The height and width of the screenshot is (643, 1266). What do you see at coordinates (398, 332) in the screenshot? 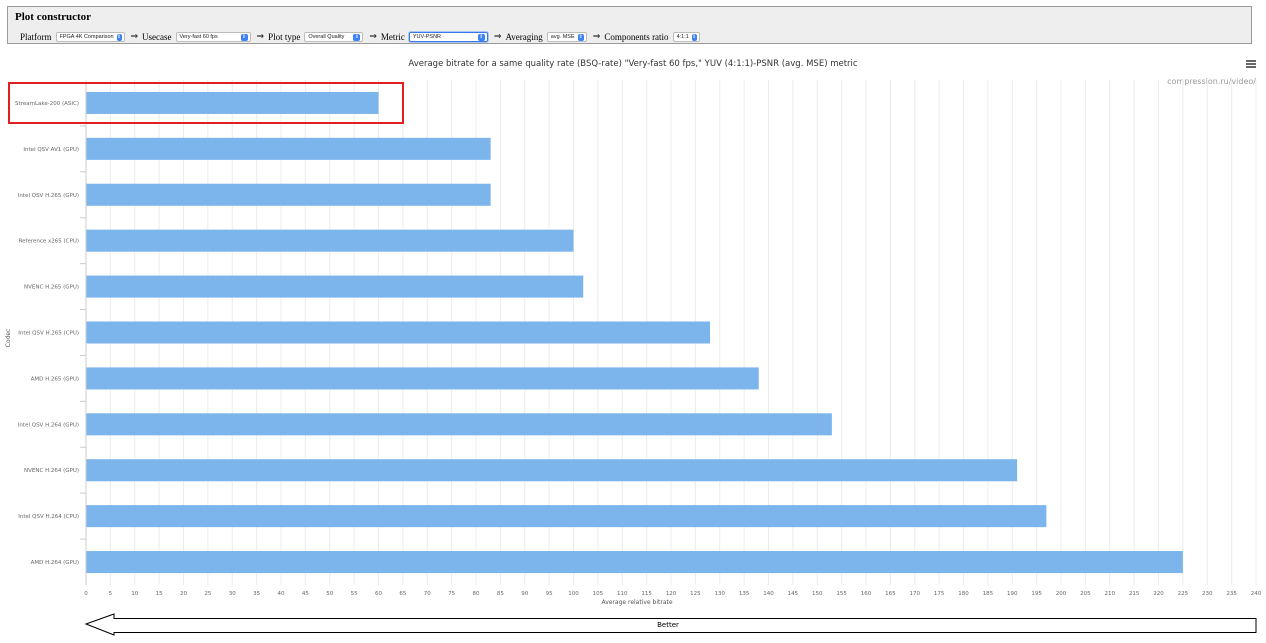
I see `bar-intel-qsv-h-265-cpu` at bounding box center [398, 332].